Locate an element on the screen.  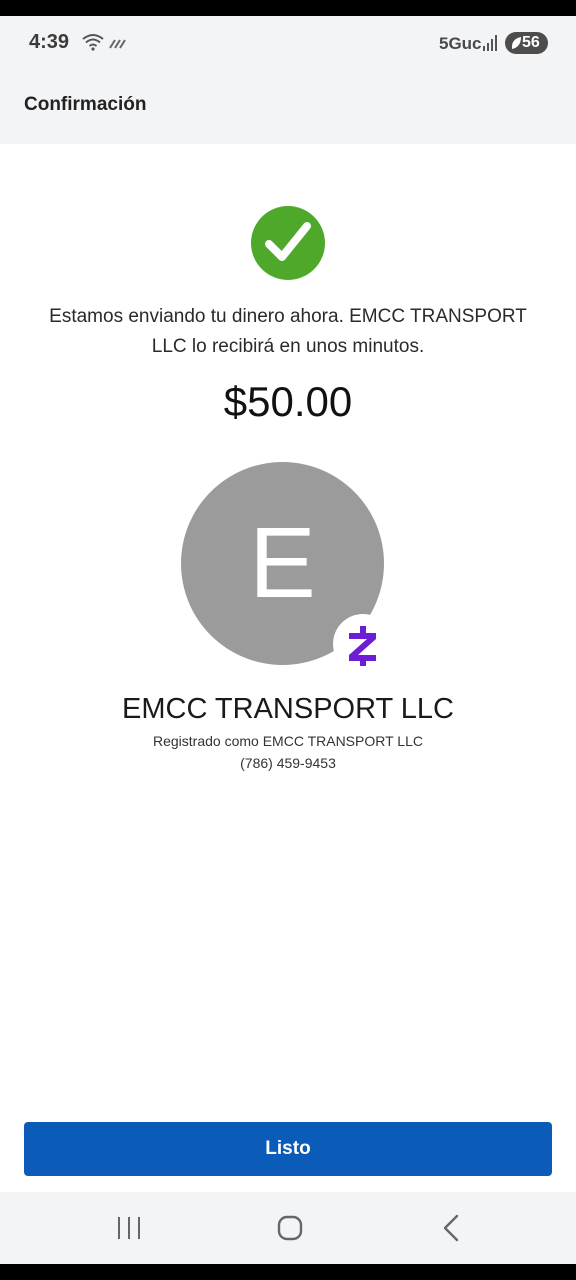
done-button: Listo is located at coordinates (288, 1149).